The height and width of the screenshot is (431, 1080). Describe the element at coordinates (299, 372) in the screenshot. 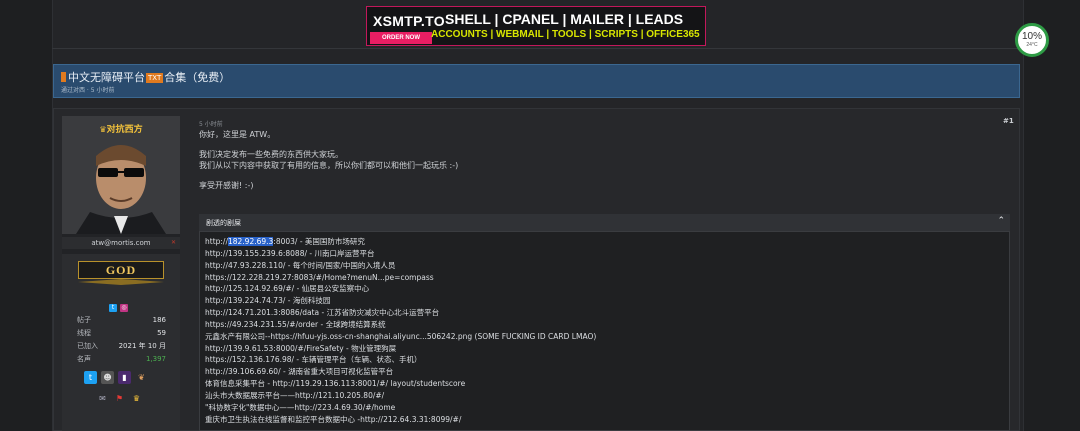

I see `spoiler-line: http://39.106.69.60/ - 湖南省重大项目可视化监管平台` at that location.